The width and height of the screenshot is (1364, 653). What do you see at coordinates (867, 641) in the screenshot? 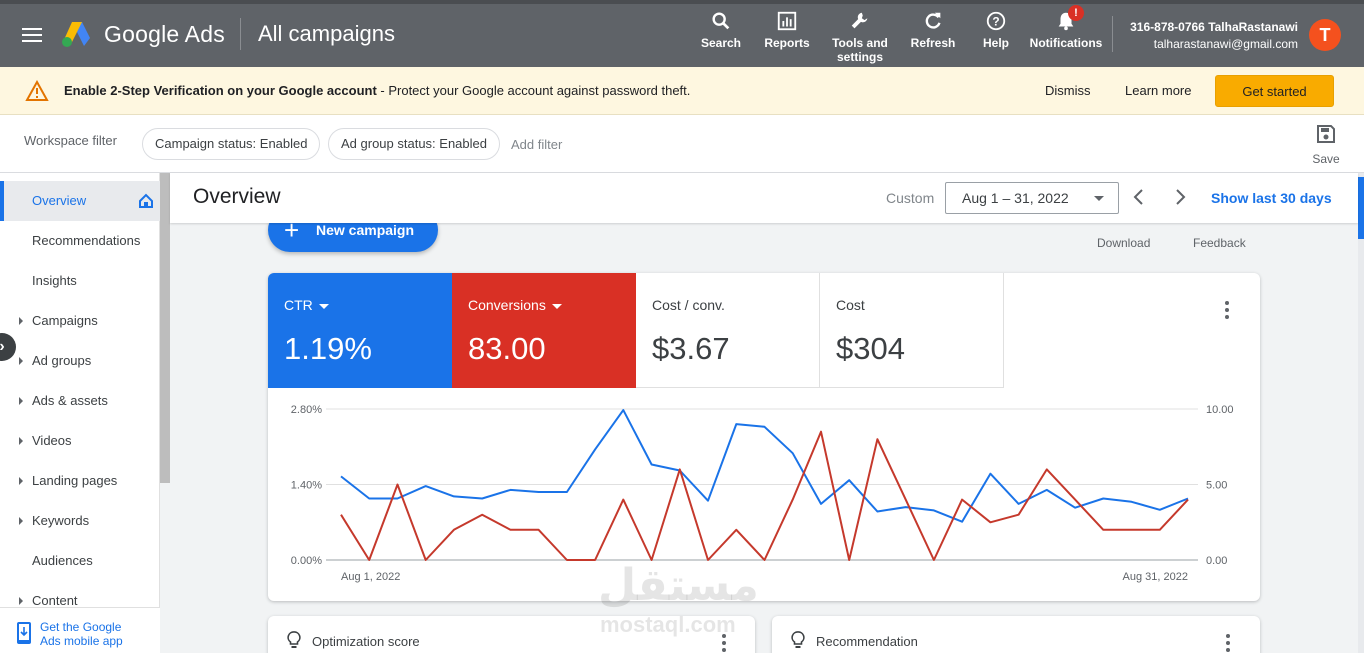
I see `card-title: Recommendation` at bounding box center [867, 641].